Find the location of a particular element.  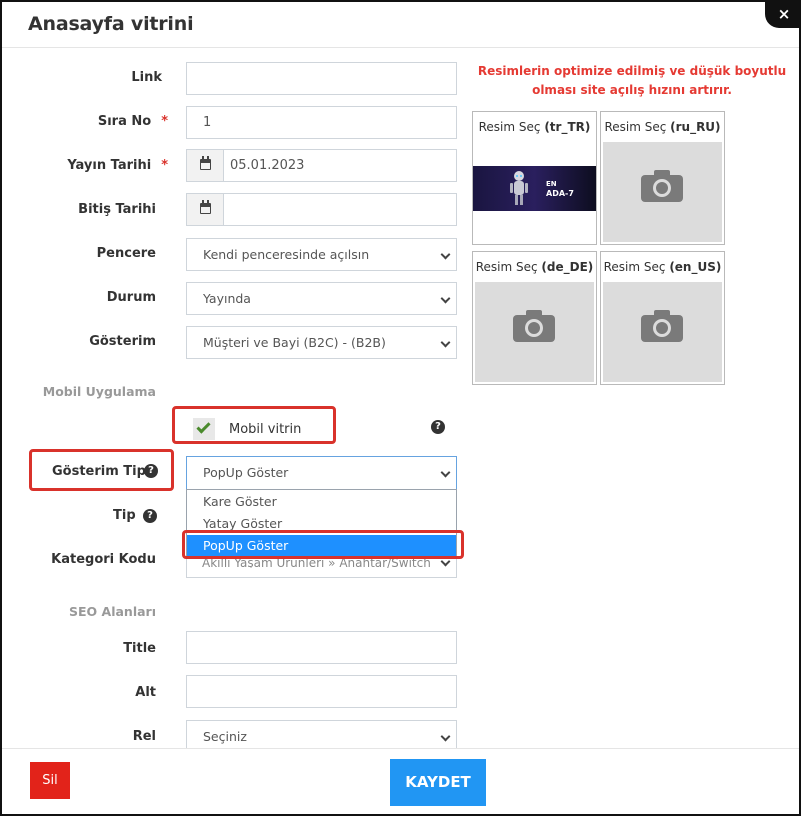

bitis-tarihi-field is located at coordinates (321, 209).